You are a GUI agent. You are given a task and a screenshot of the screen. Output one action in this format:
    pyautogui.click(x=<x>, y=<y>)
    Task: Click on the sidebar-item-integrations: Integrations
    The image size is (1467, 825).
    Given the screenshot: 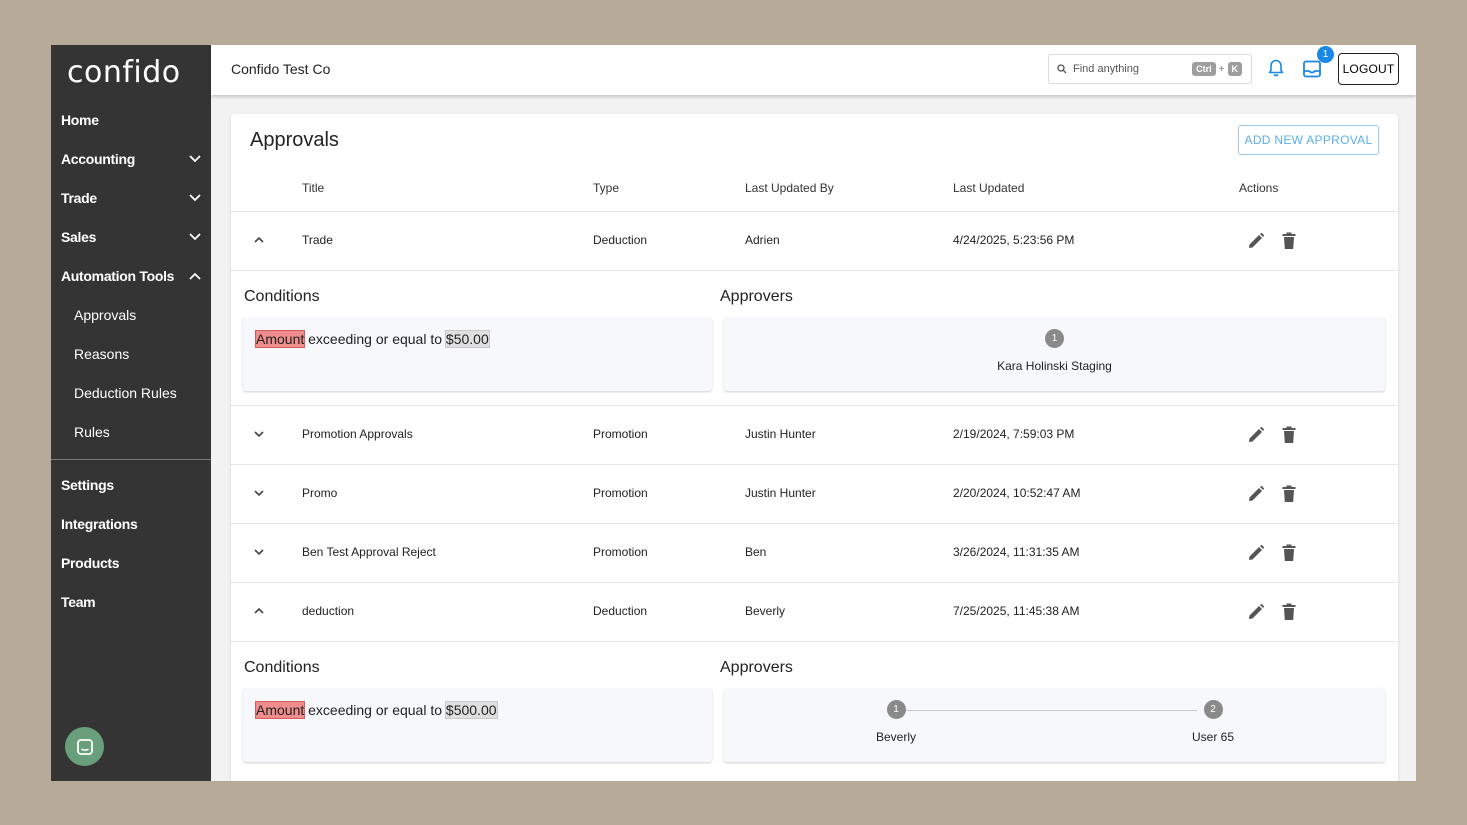 What is the action you would take?
    pyautogui.click(x=132, y=524)
    